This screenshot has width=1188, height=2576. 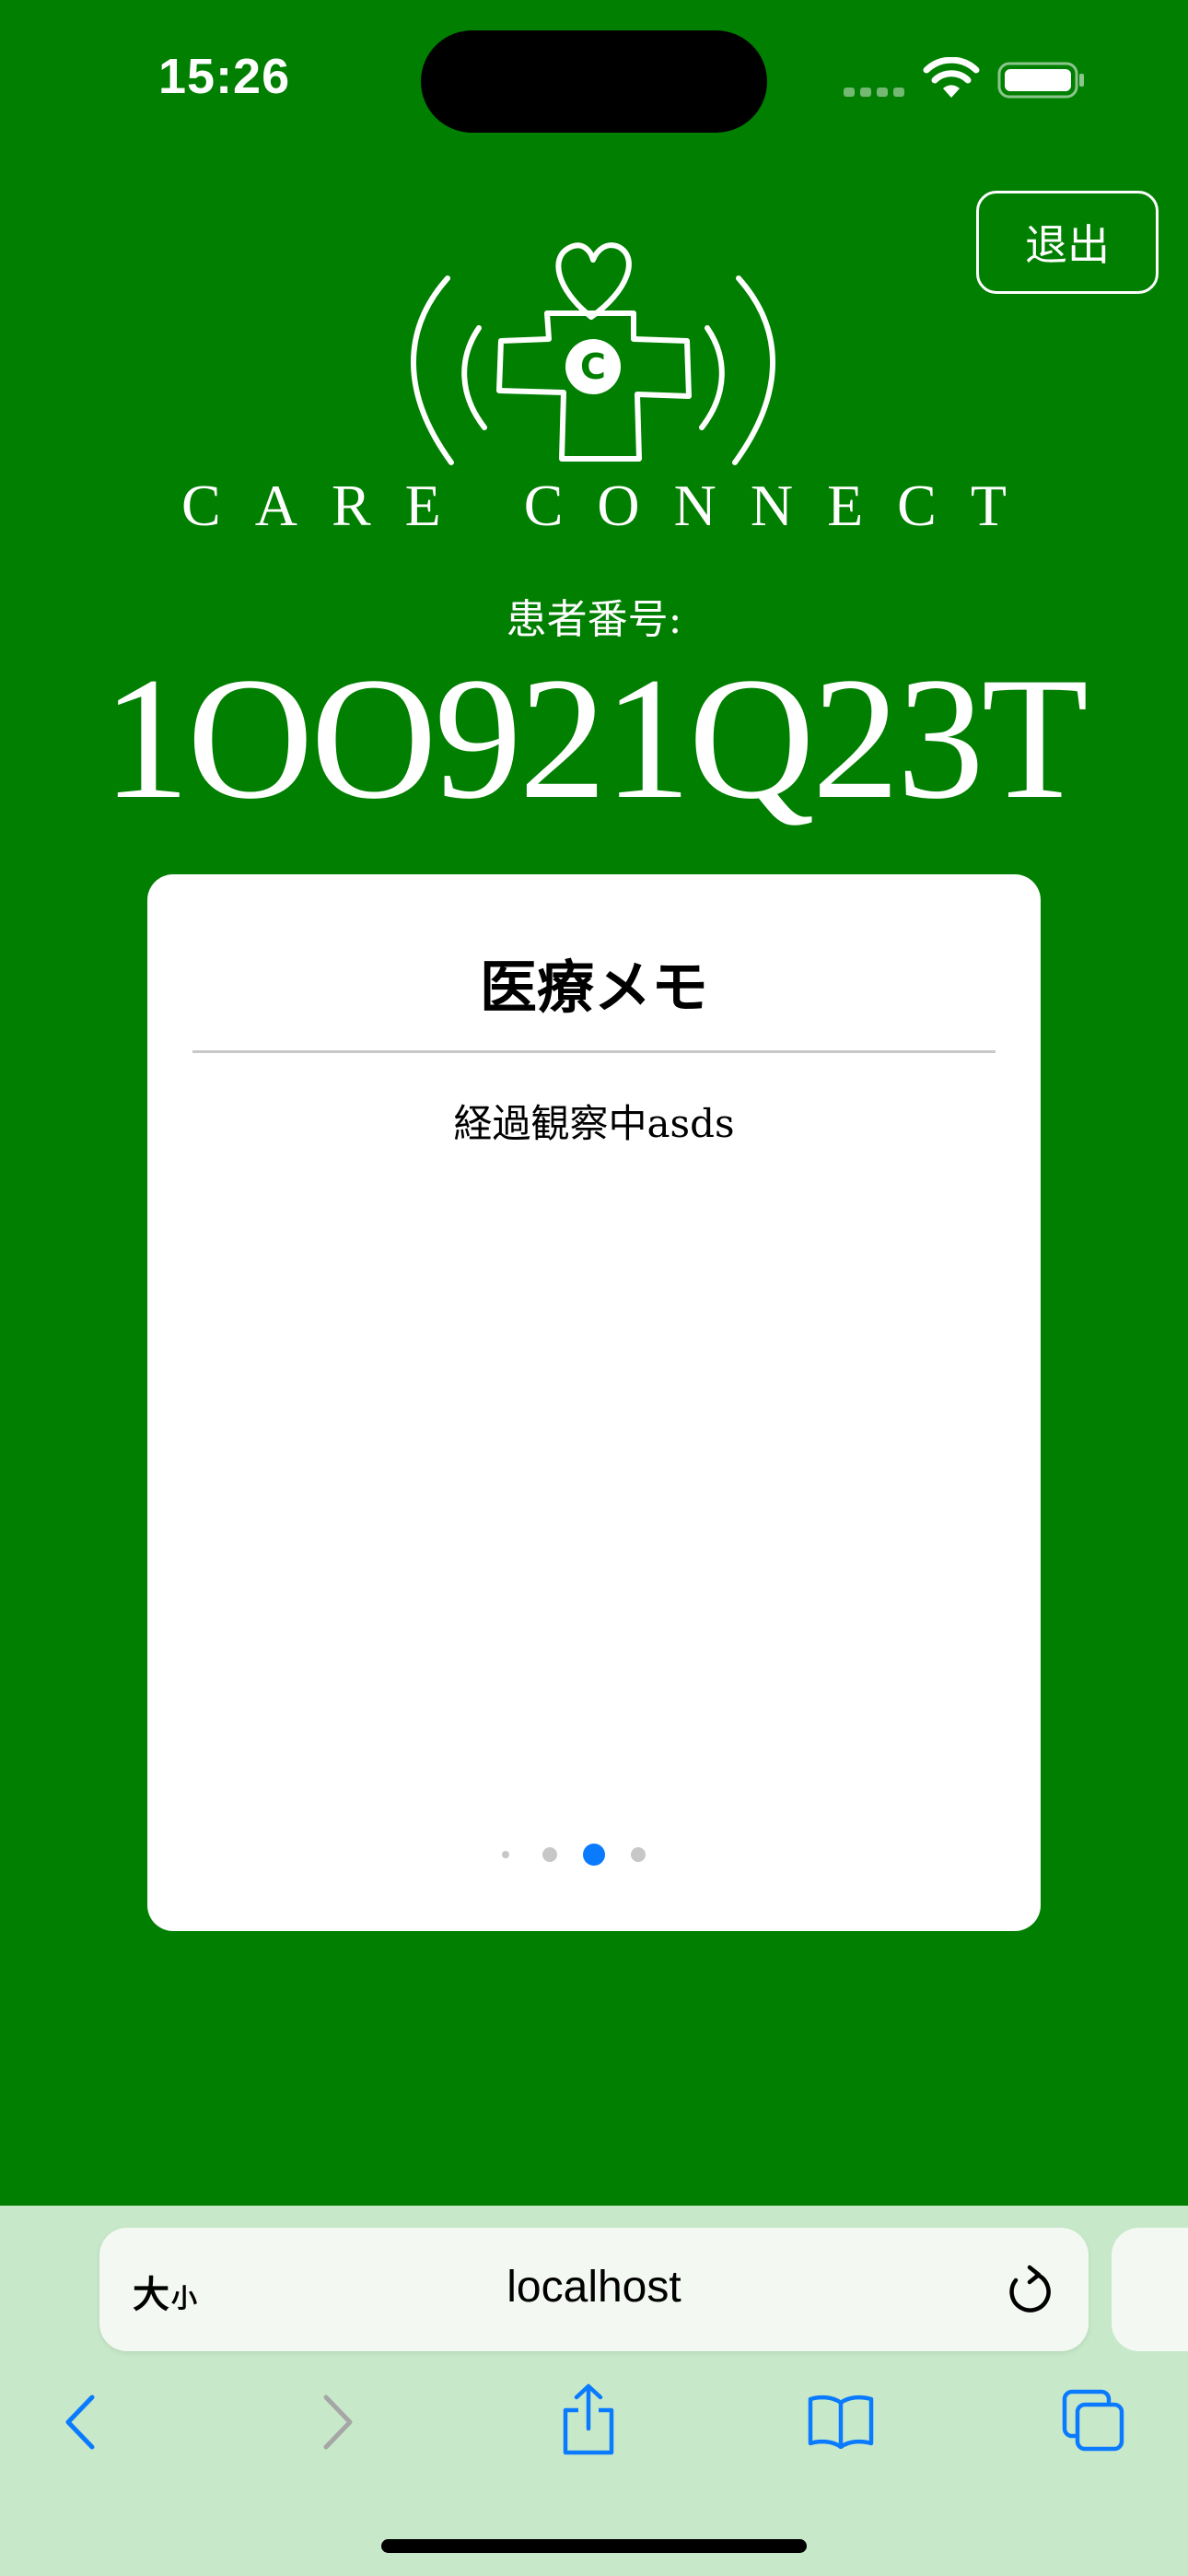 What do you see at coordinates (841, 2421) in the screenshot?
I see `bookmarks-icon` at bounding box center [841, 2421].